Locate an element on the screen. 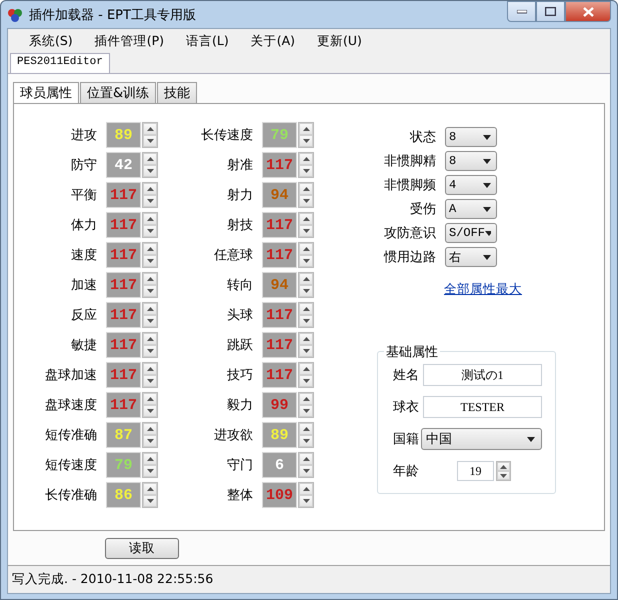 Image resolution: width=618 pixels, height=600 pixels. attribute-label: 跳跃 is located at coordinates (240, 345).